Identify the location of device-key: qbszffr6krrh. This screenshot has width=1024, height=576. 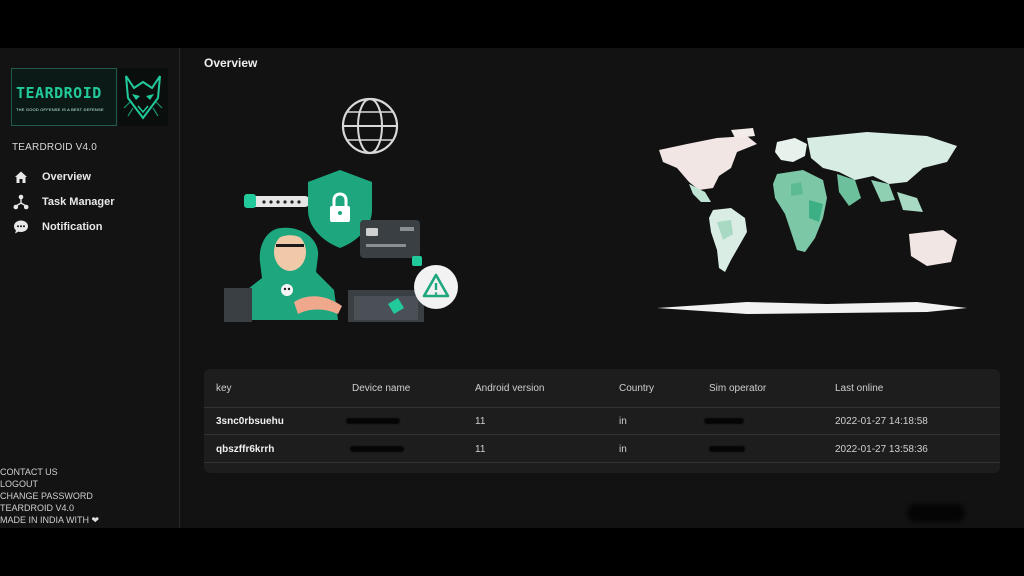
(245, 449).